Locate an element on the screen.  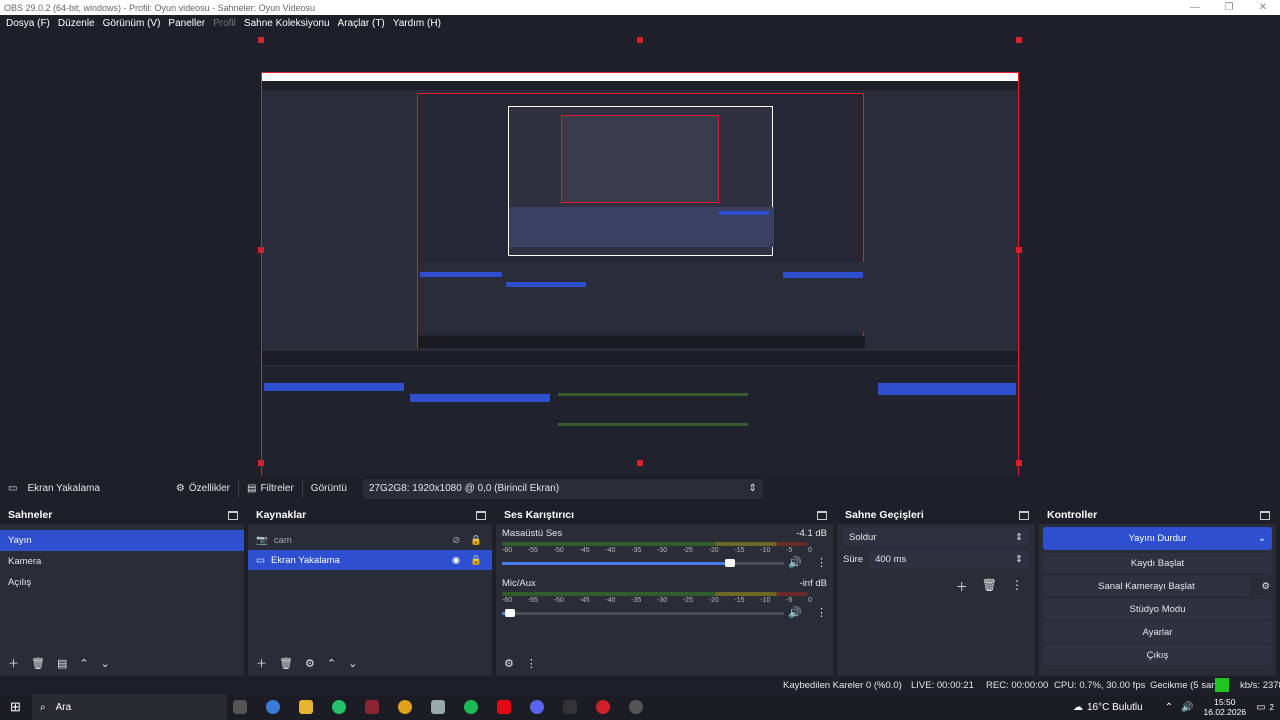
nested-big-source-selected is located at coordinates (480, 398).